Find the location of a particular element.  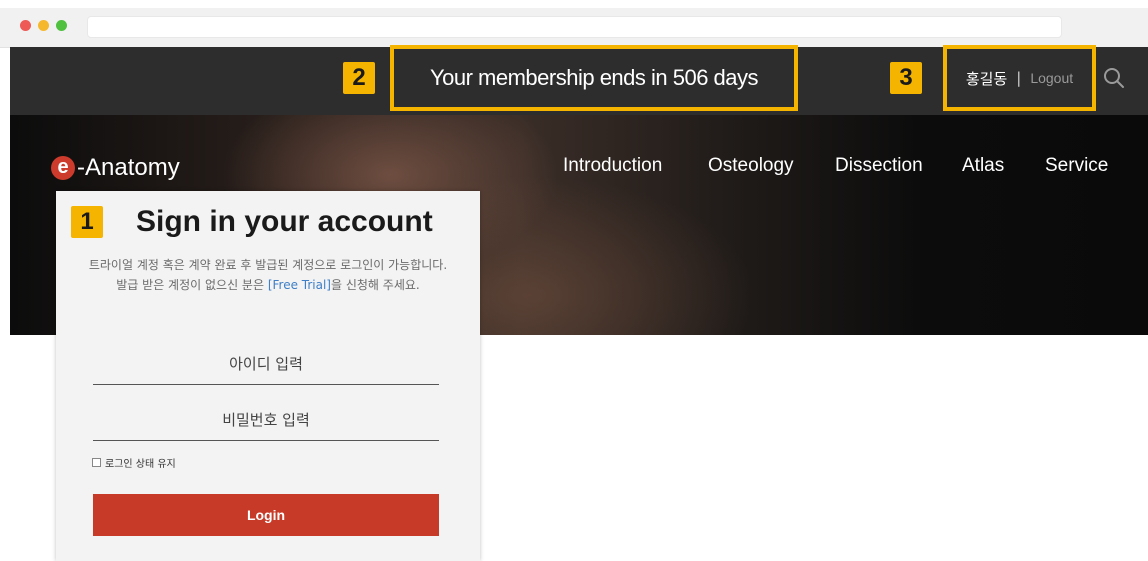

user-highlight: 홍길동 | Logout is located at coordinates (1019, 78).